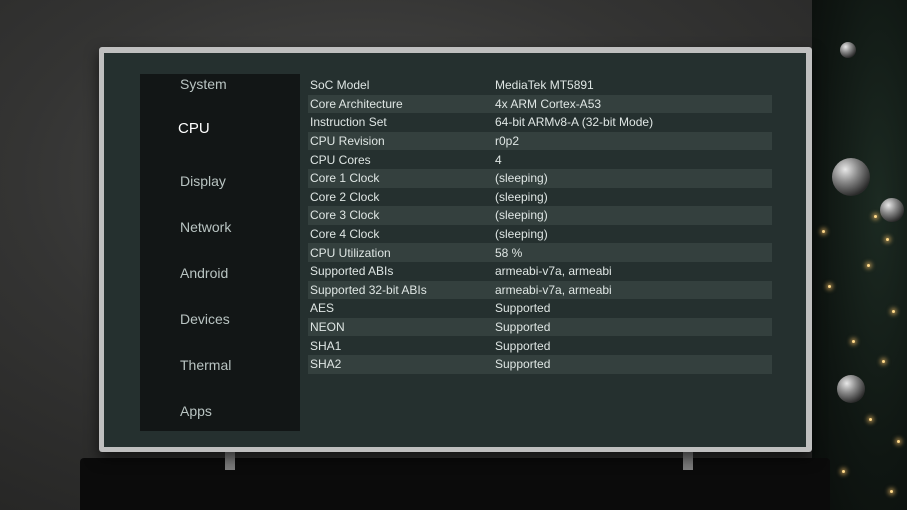 Image resolution: width=907 pixels, height=510 pixels. I want to click on table-row: CPU Utilization 58 %, so click(540, 252).